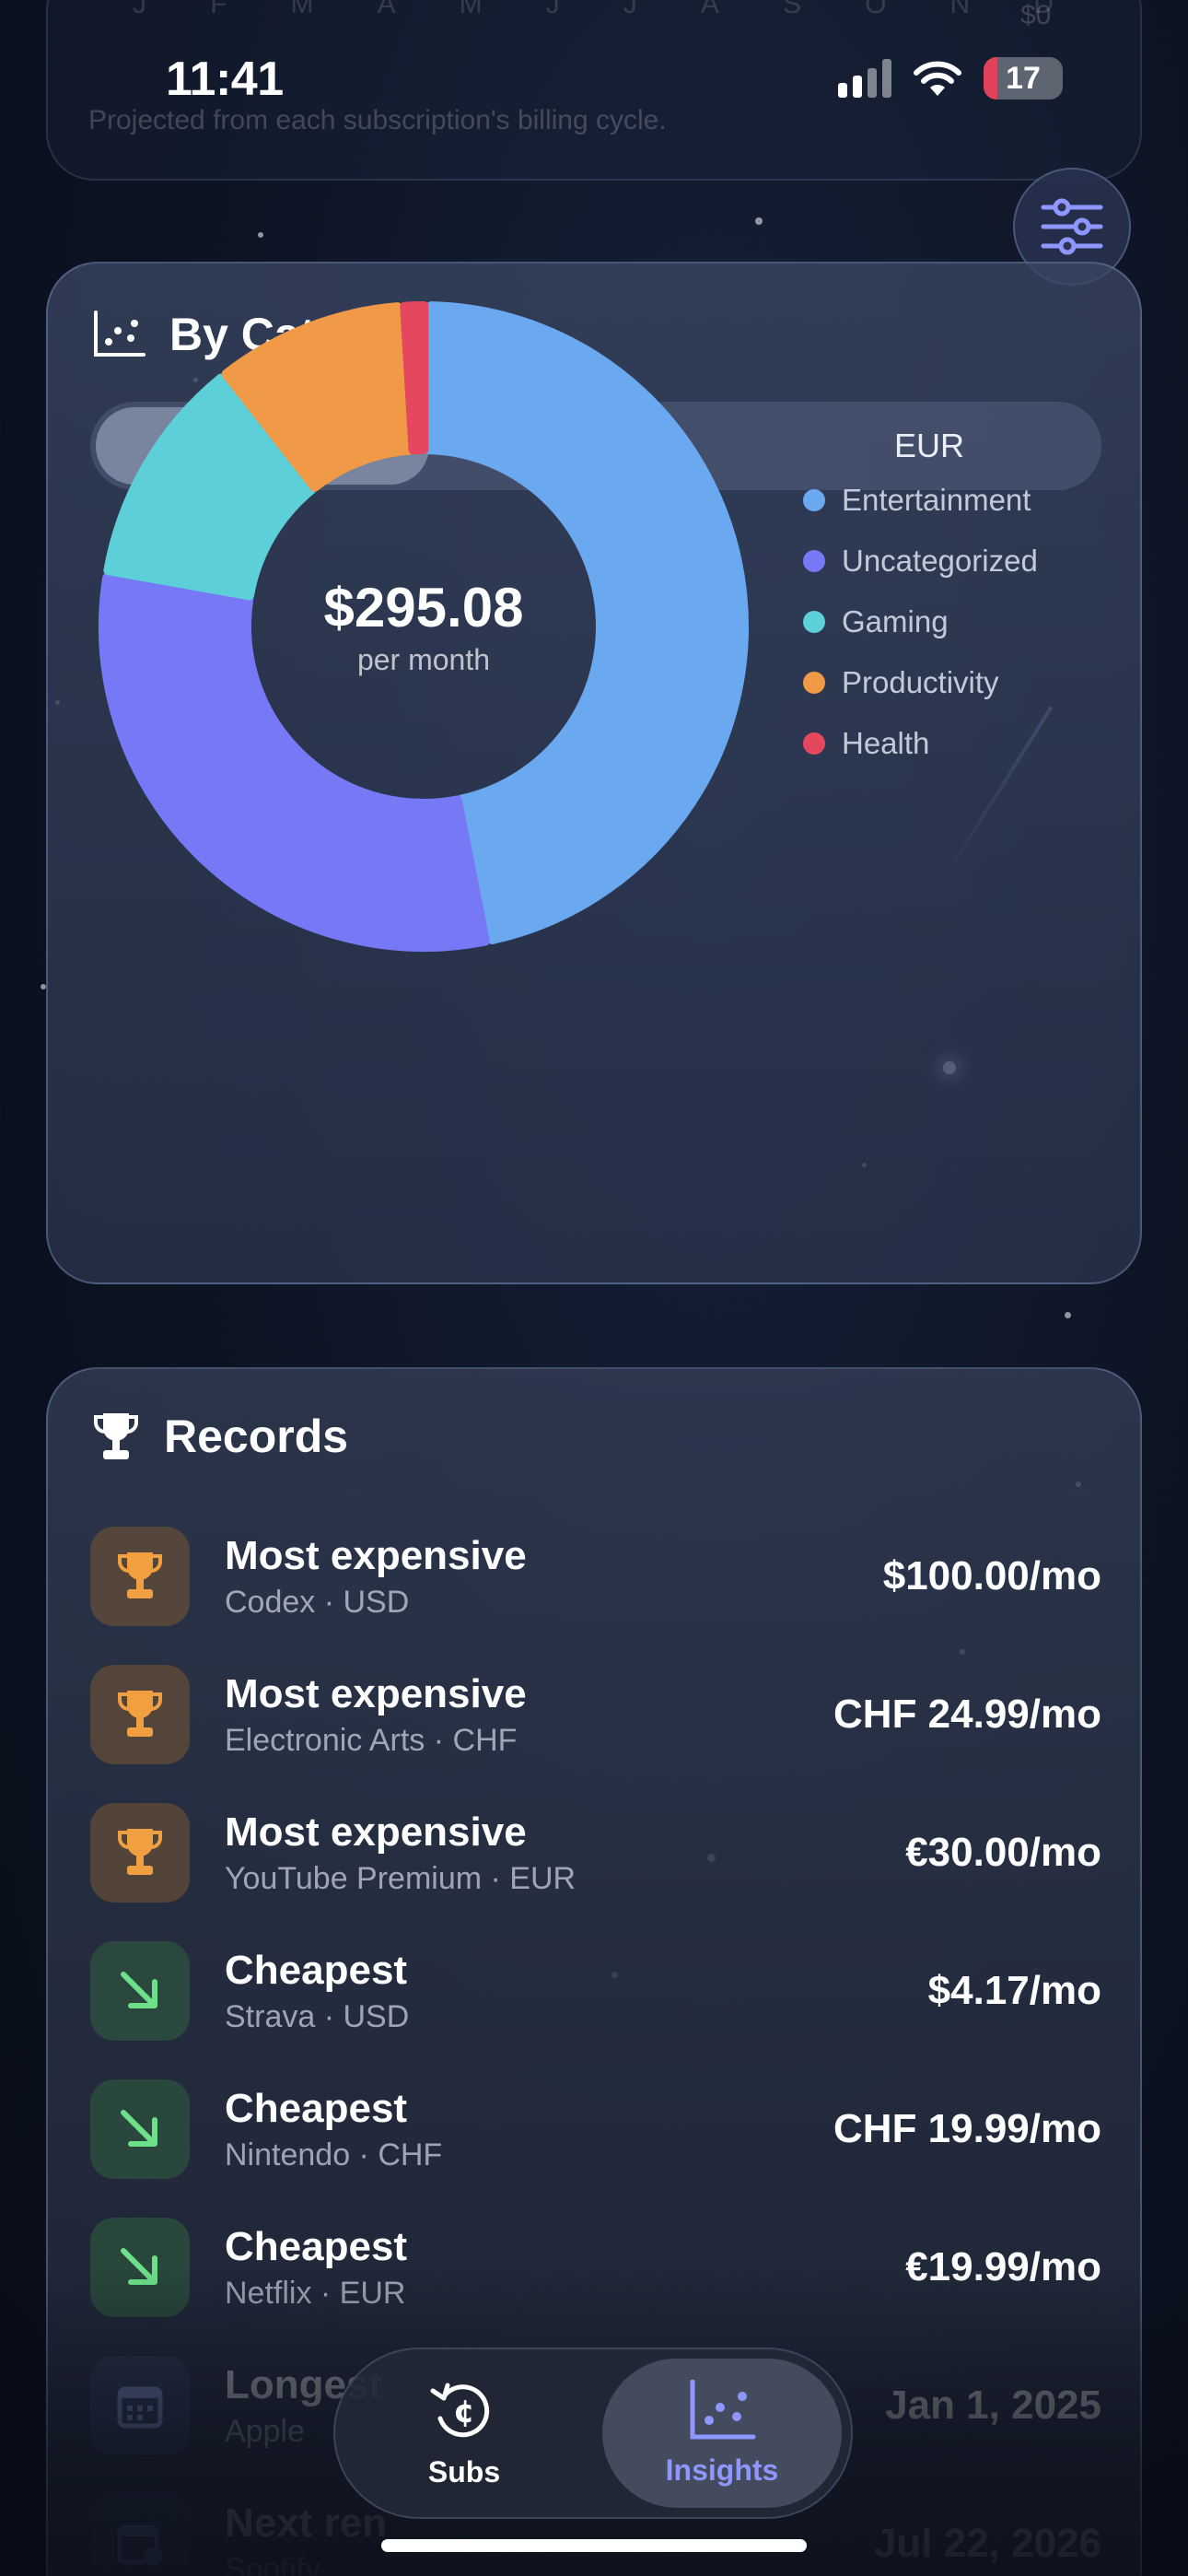 The width and height of the screenshot is (1188, 2576). What do you see at coordinates (272, 2564) in the screenshot?
I see `record-subtitle: Spotify` at bounding box center [272, 2564].